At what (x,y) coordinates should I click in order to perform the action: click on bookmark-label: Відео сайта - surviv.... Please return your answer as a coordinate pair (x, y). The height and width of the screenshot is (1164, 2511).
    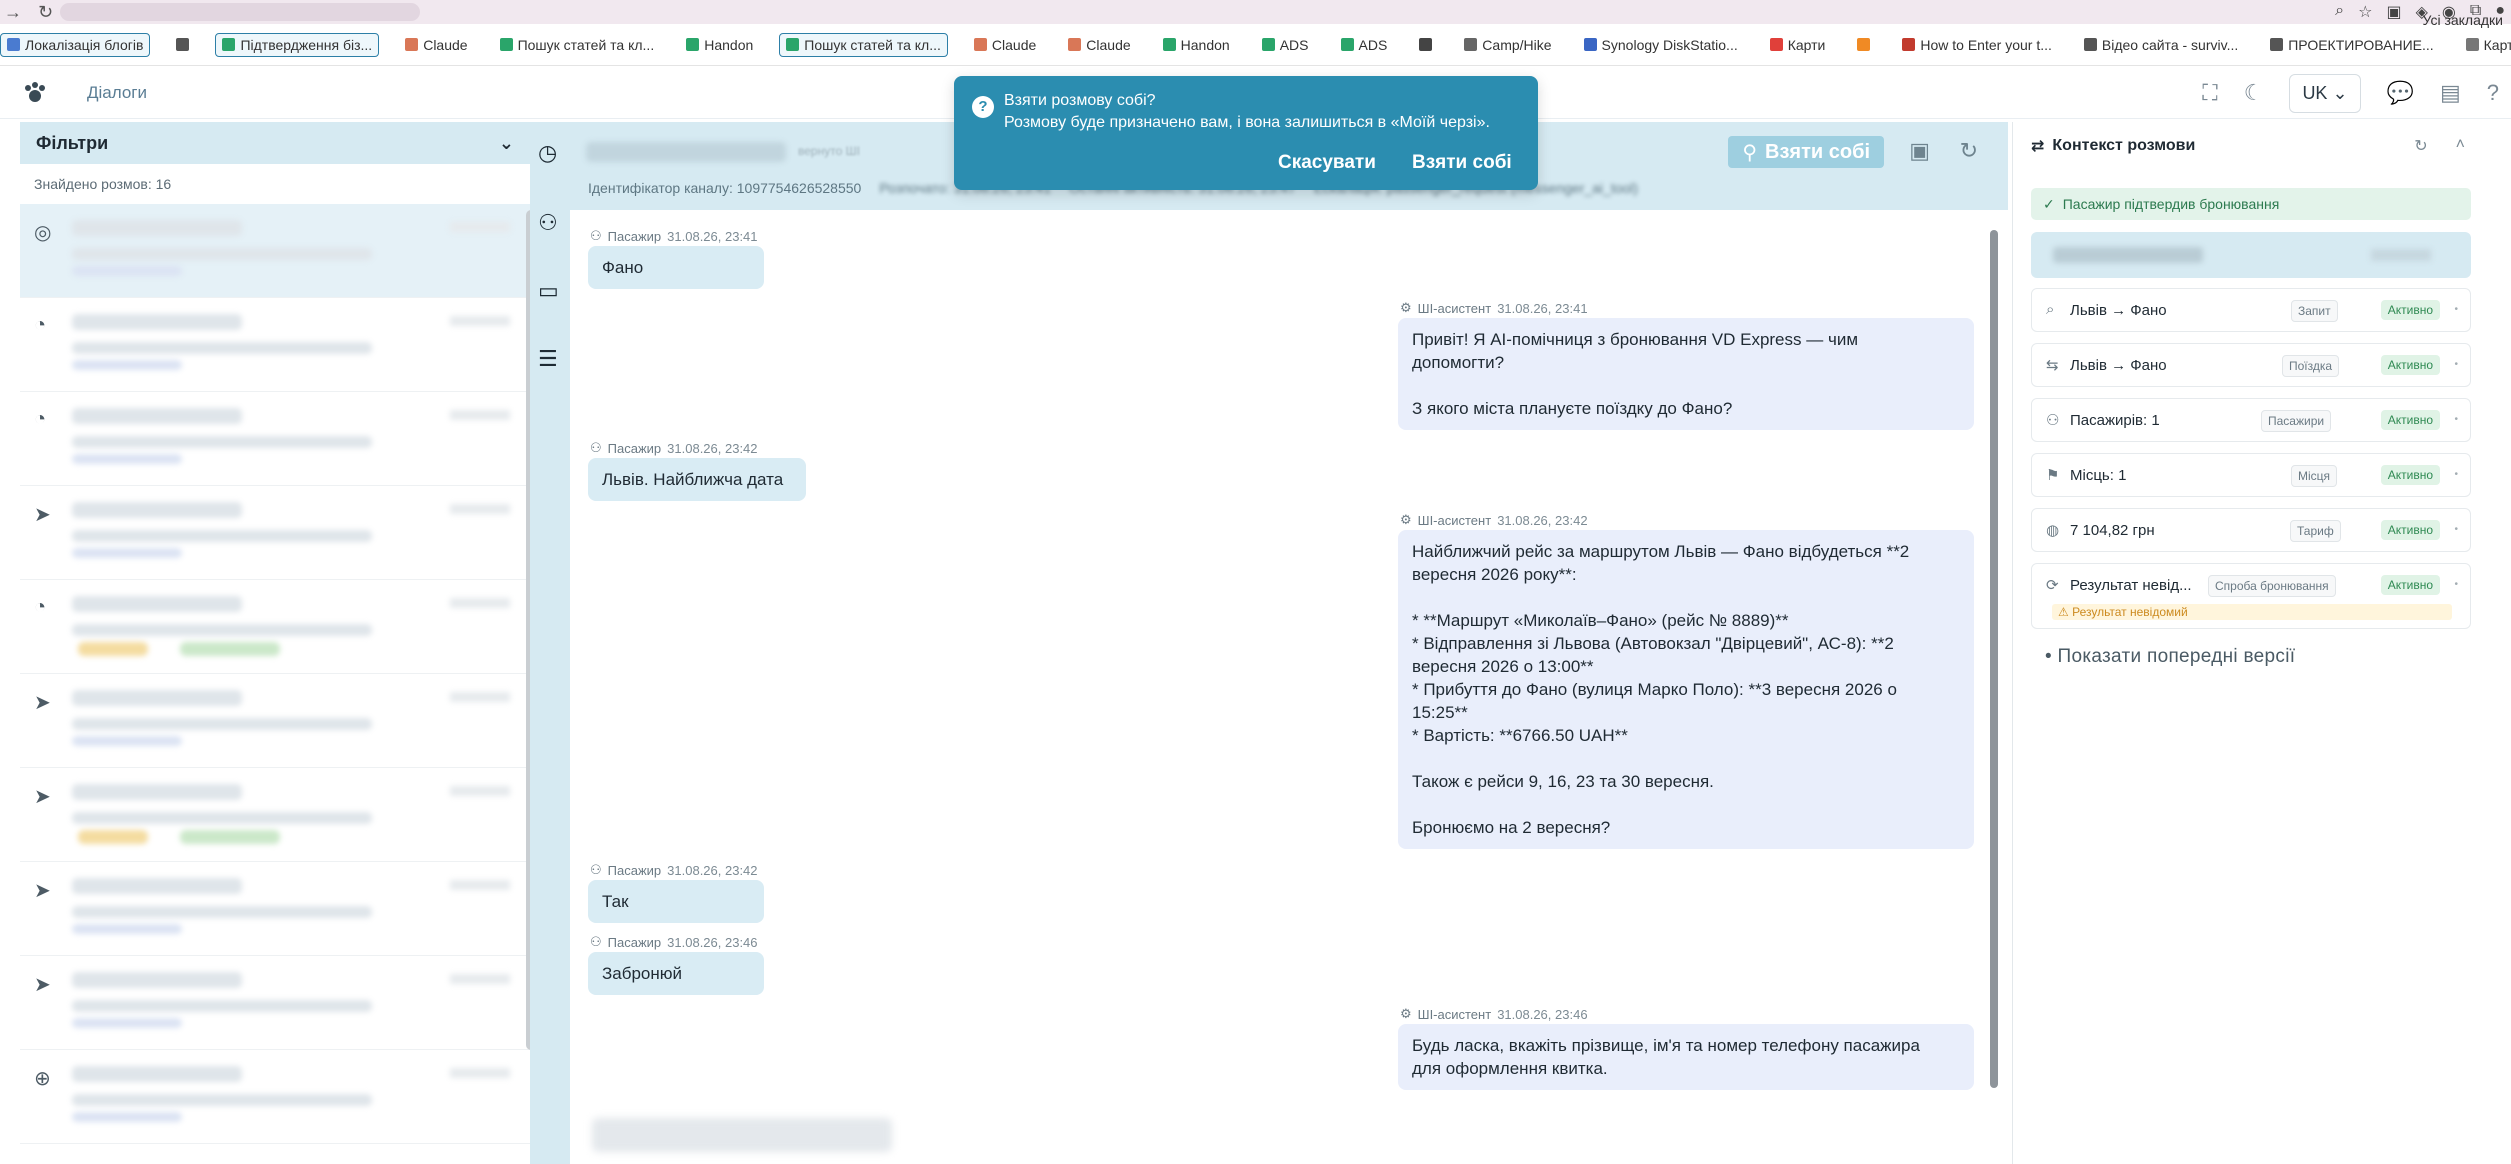
    Looking at the image, I should click on (2170, 44).